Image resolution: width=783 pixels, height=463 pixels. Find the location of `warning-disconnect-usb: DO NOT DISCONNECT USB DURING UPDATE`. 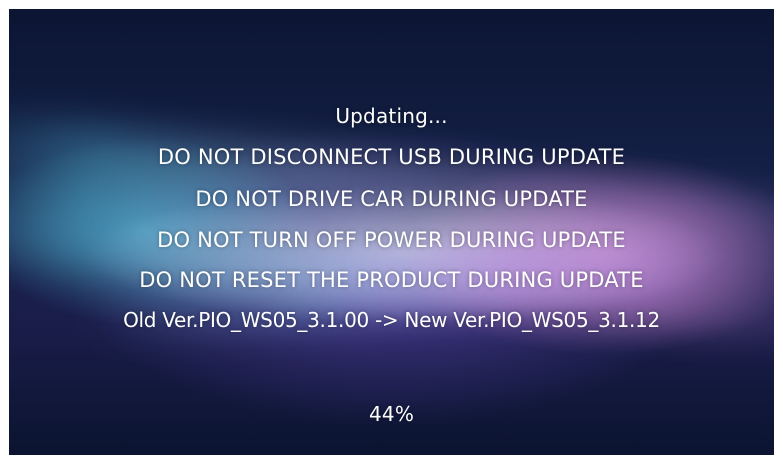

warning-disconnect-usb: DO NOT DISCONNECT USB DURING UPDATE is located at coordinates (391, 157).